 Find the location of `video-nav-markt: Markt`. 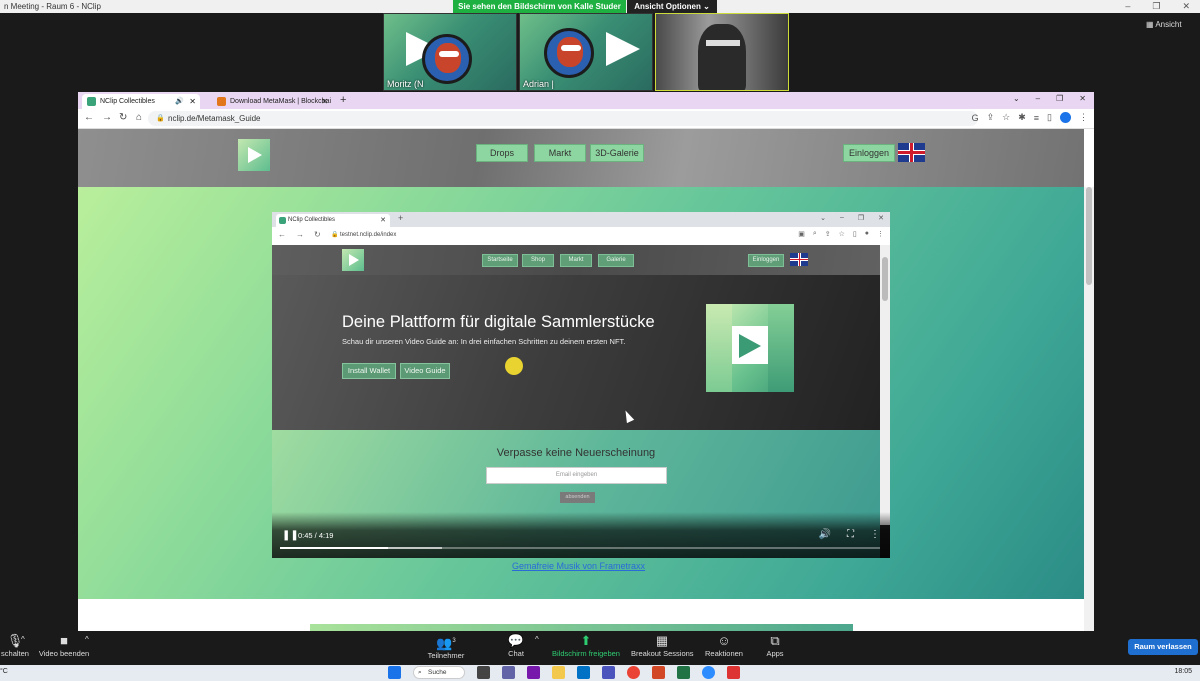

video-nav-markt: Markt is located at coordinates (576, 260).